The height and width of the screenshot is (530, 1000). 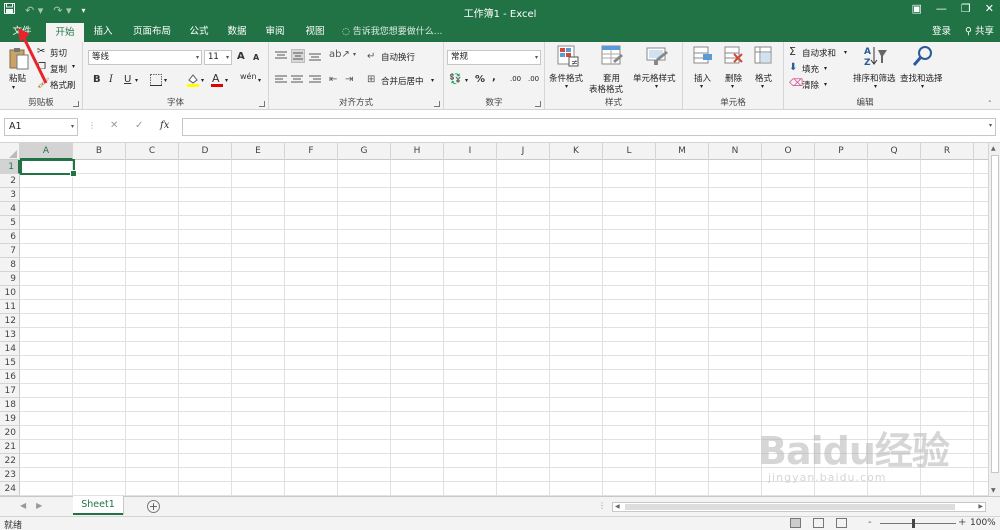 What do you see at coordinates (10, 433) in the screenshot?
I see `row-header-20: 20` at bounding box center [10, 433].